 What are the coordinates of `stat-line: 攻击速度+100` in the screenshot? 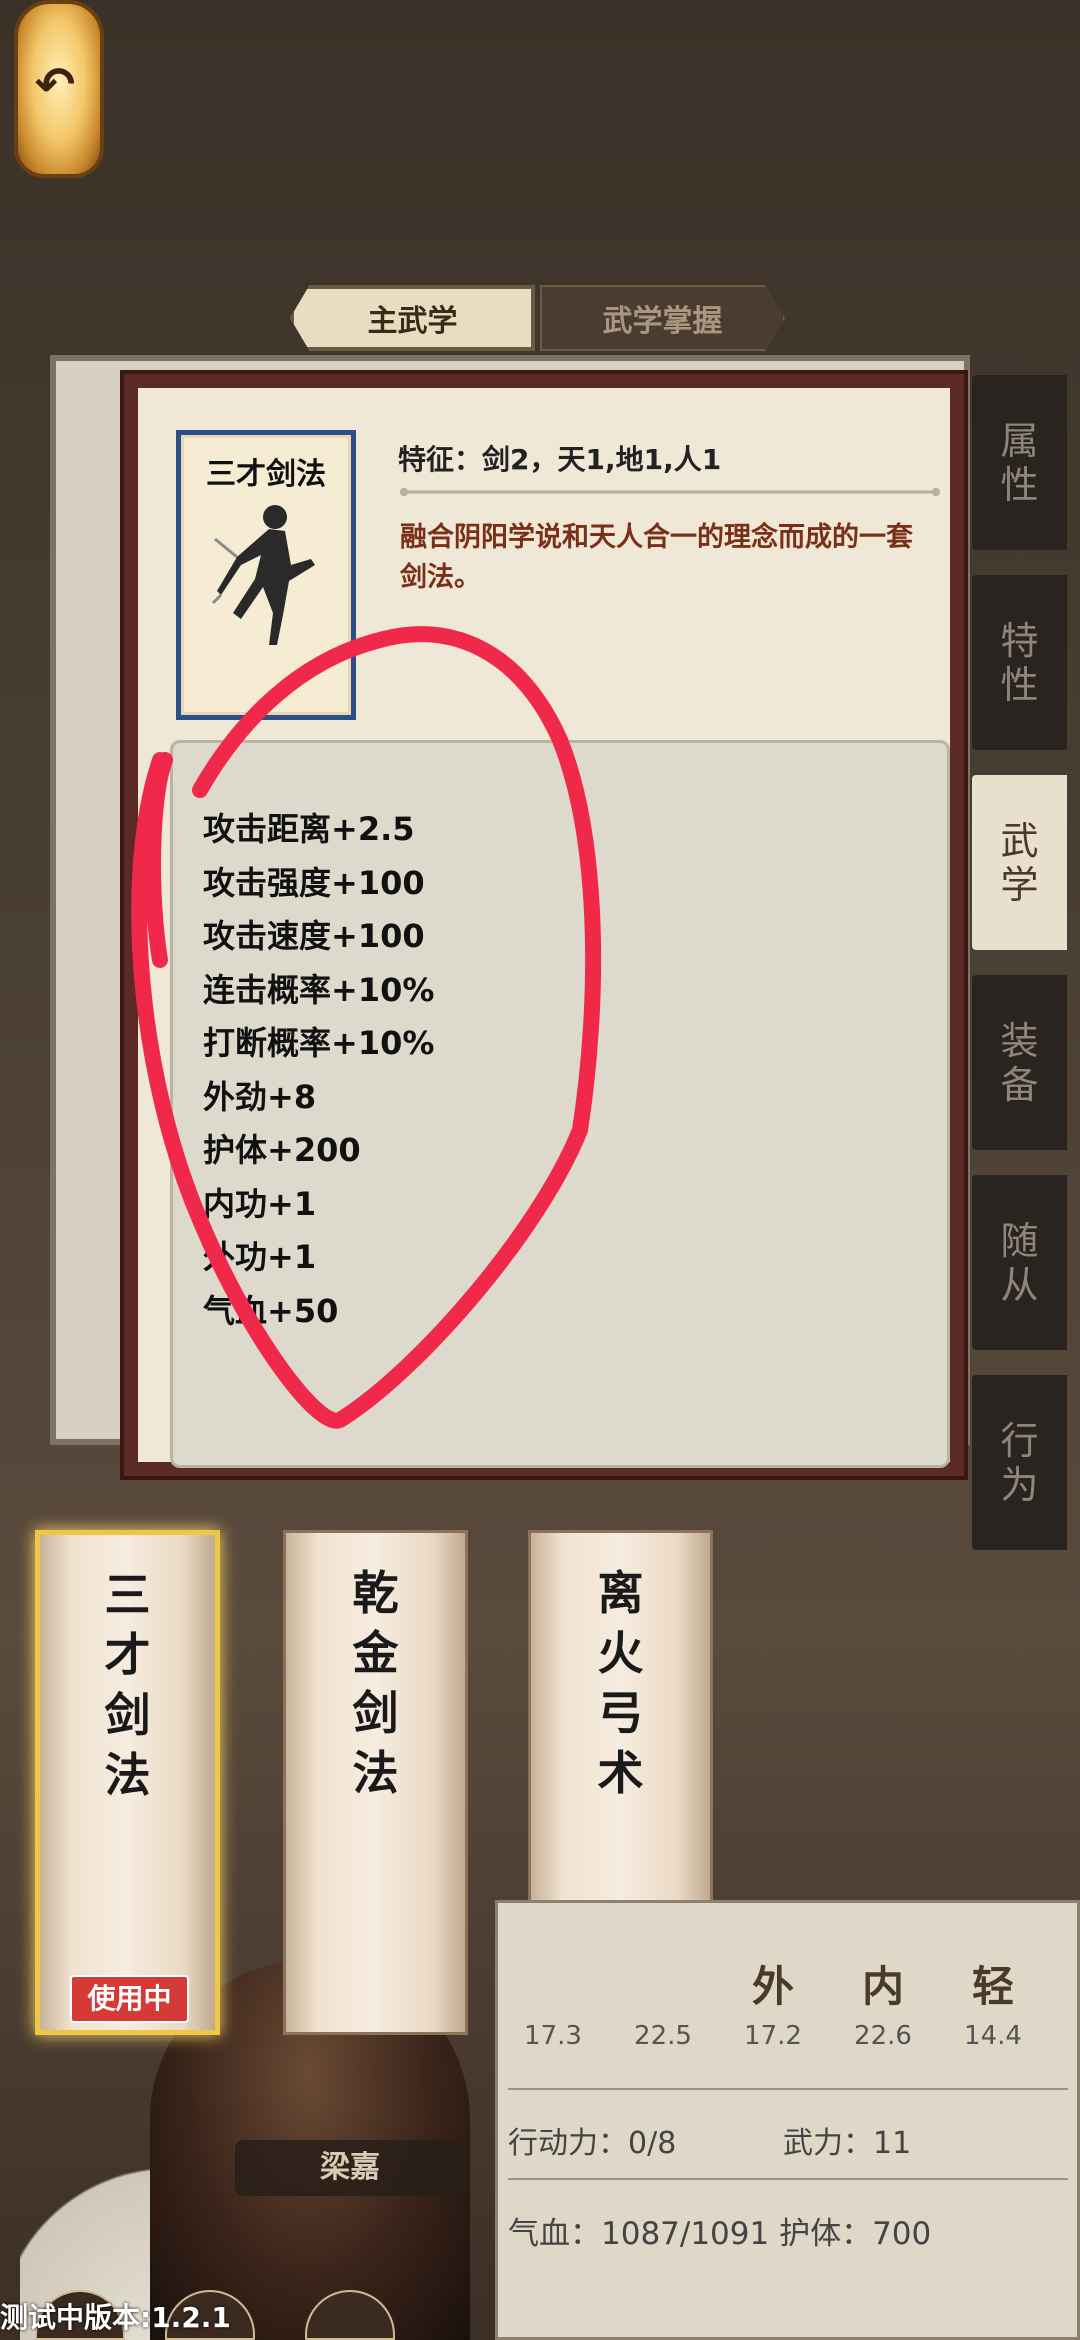 It's located at (314, 936).